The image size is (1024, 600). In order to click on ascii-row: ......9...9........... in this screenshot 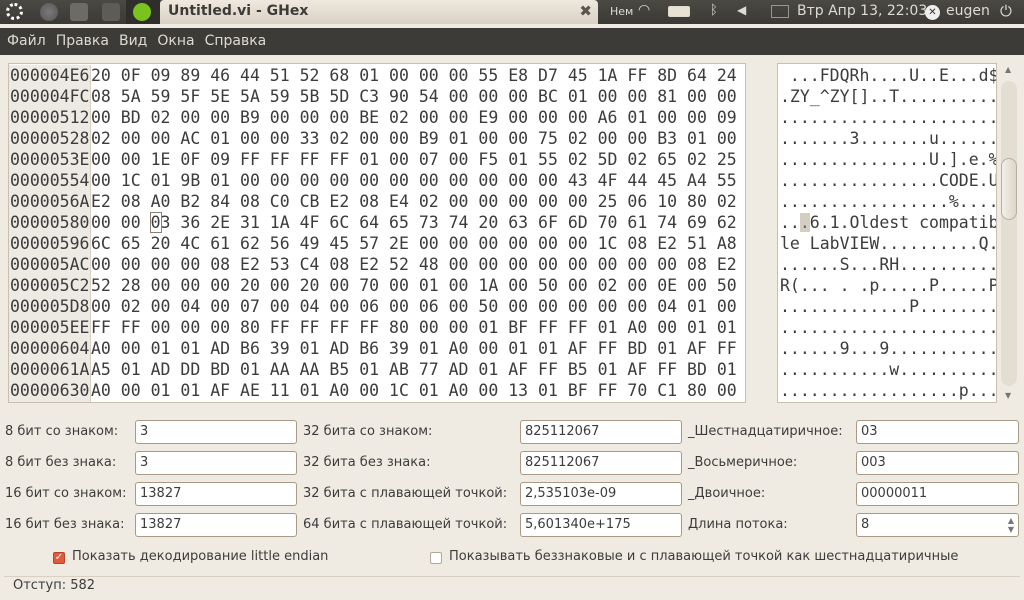, I will do `click(888, 348)`.